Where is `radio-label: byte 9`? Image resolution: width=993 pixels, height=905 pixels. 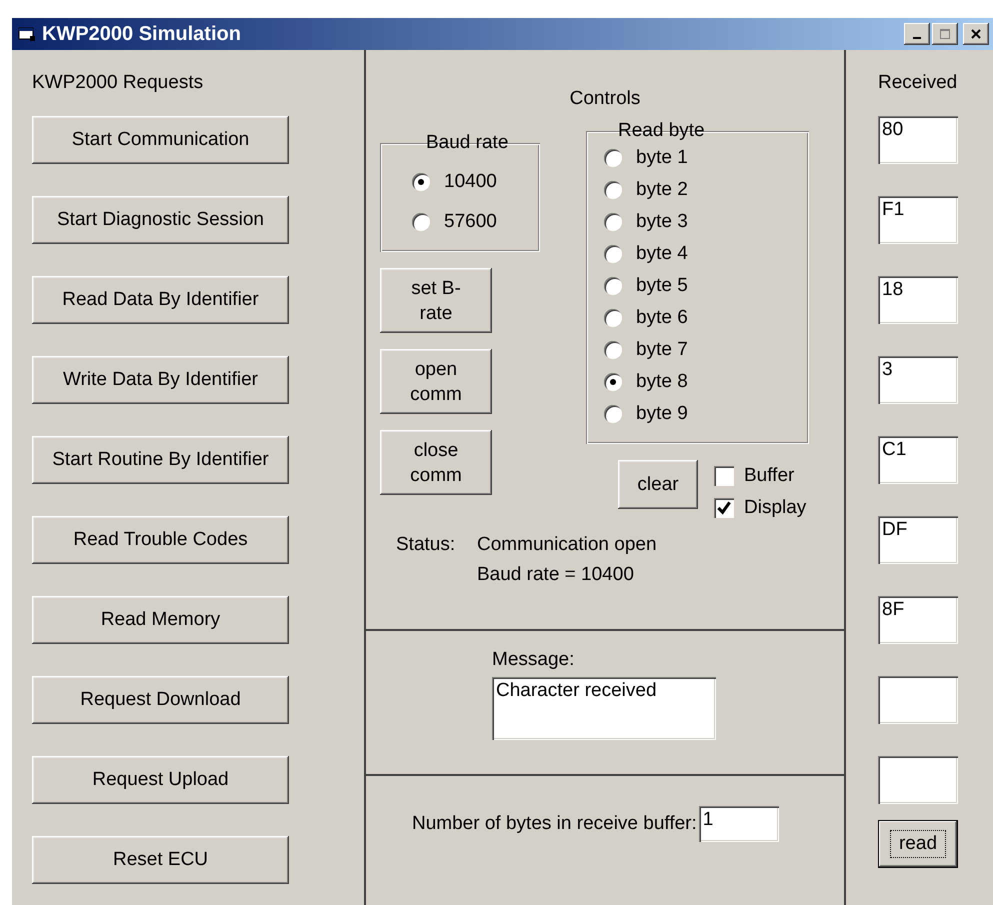 radio-label: byte 9 is located at coordinates (662, 414).